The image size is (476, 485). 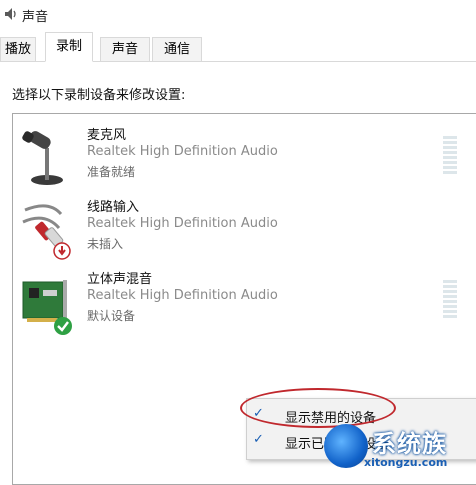 I want to click on window-titlebar: 声音, so click(x=238, y=15).